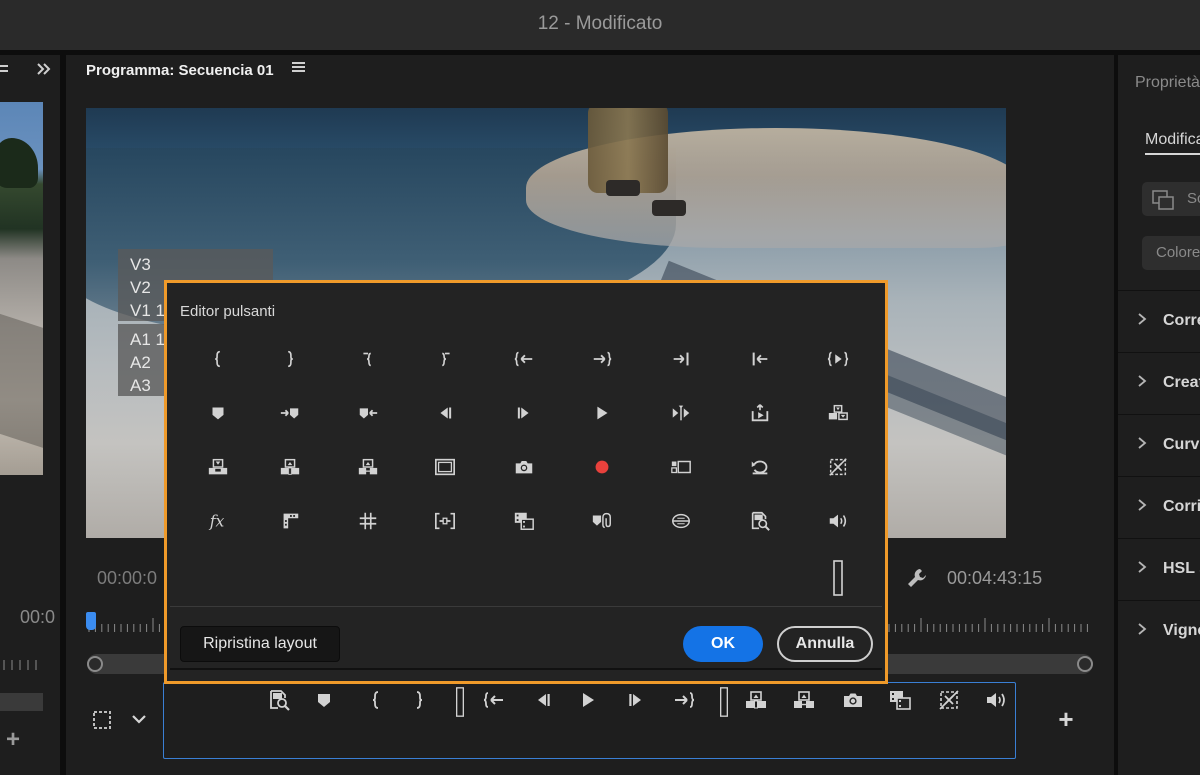 Image resolution: width=1200 pixels, height=775 pixels. Describe the element at coordinates (602, 359) in the screenshot. I see `go-to-out-icon` at that location.